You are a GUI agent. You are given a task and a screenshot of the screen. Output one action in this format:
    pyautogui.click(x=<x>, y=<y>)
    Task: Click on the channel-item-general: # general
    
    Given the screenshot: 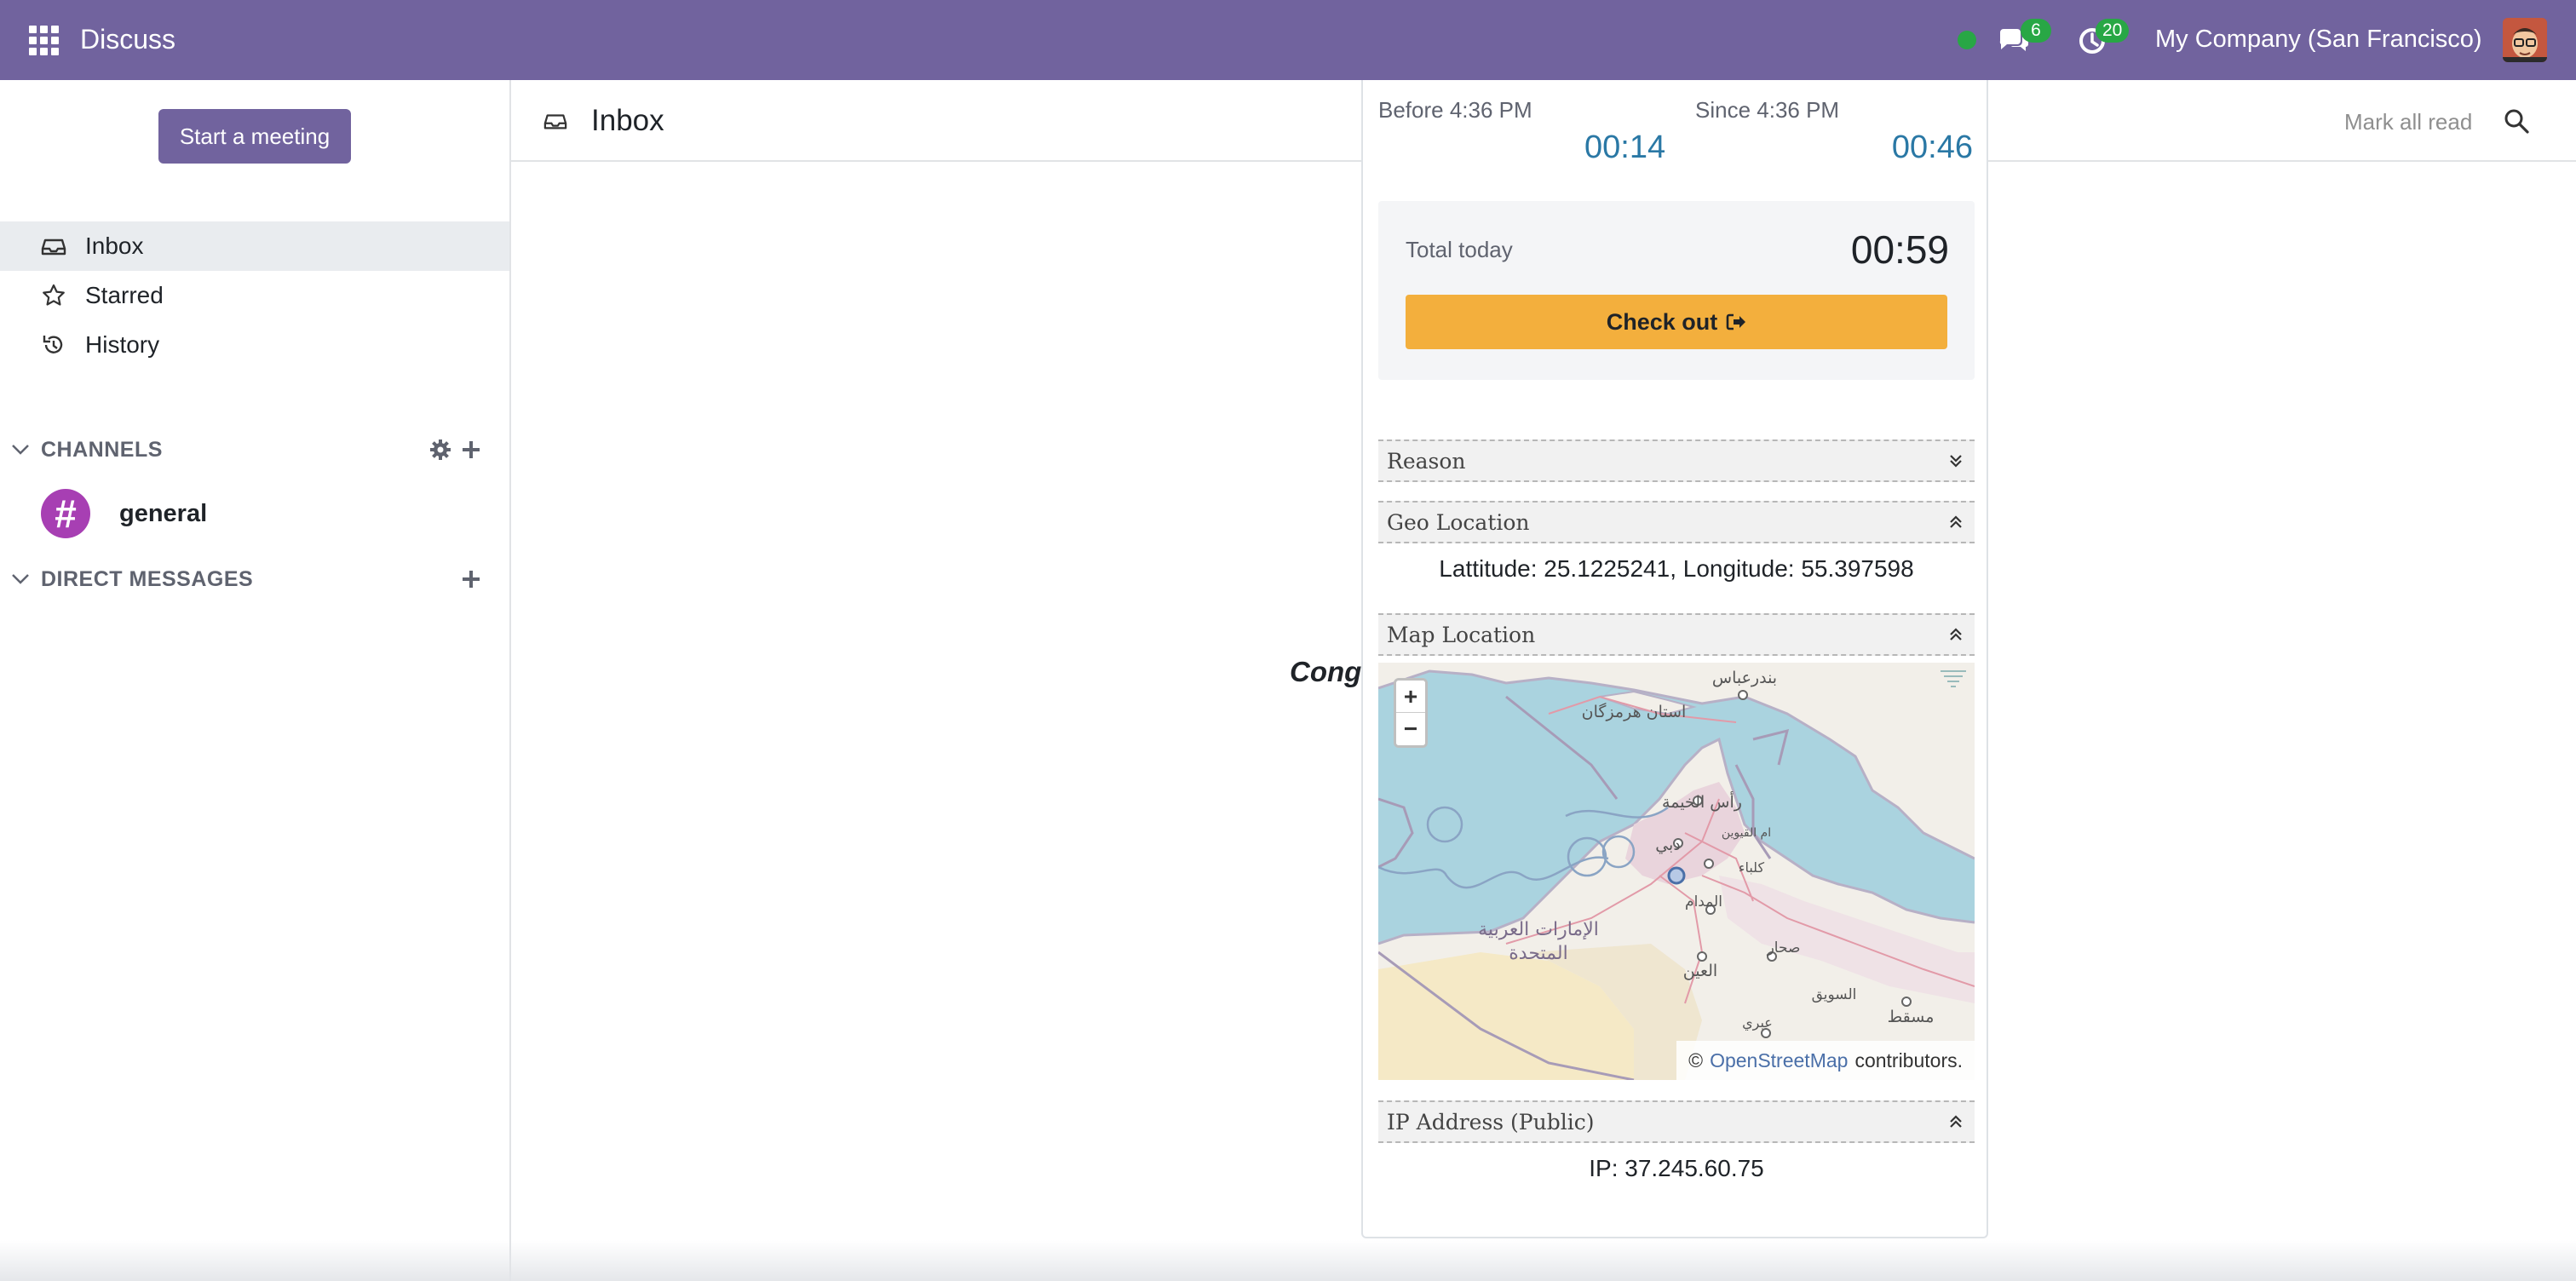 What is the action you would take?
    pyautogui.click(x=255, y=513)
    